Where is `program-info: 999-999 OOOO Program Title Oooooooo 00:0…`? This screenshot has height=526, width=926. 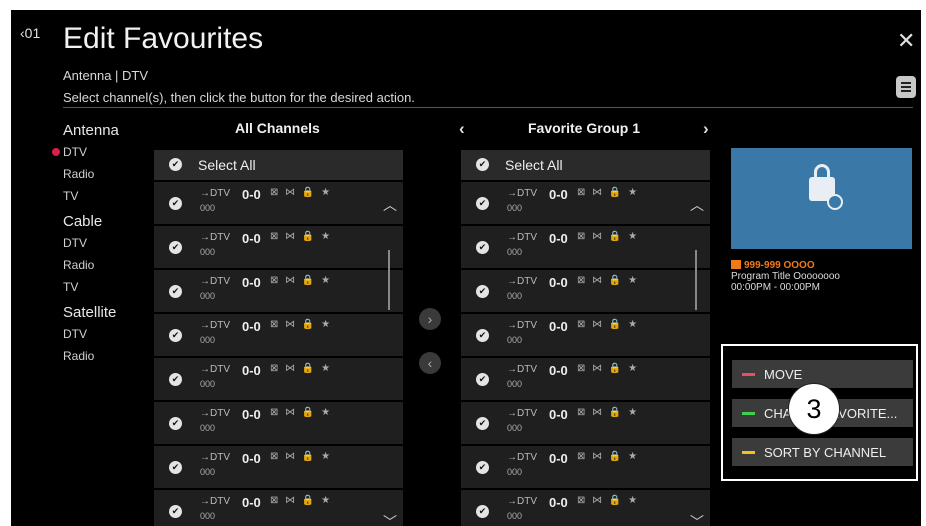 program-info: 999-999 OOOO Program Title Oooooooo 00:0… is located at coordinates (785, 276).